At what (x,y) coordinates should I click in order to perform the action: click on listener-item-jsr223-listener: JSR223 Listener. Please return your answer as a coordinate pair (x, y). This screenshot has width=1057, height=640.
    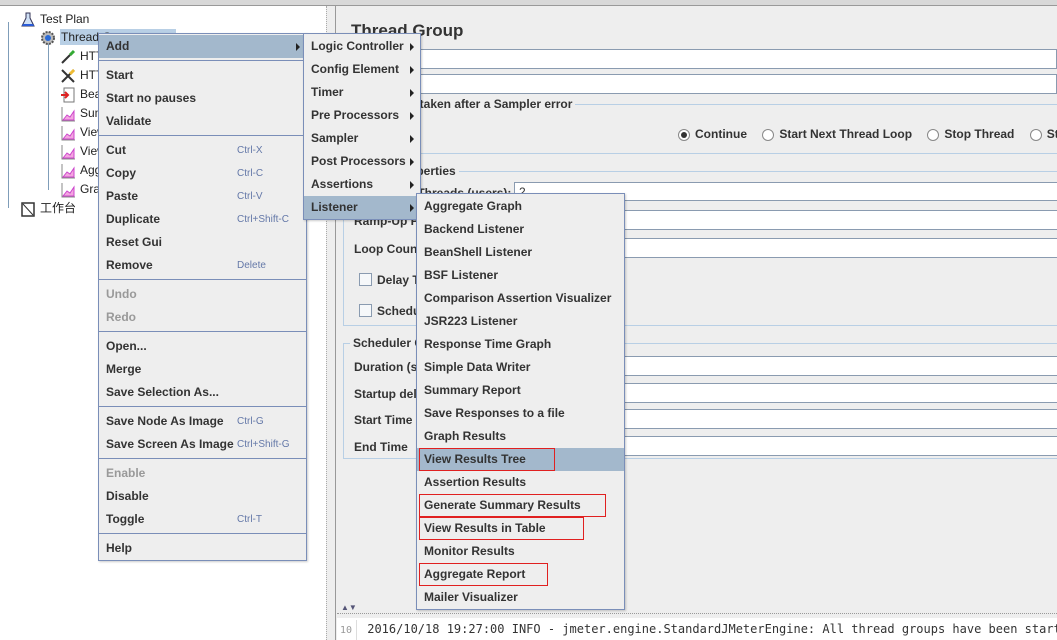
    Looking at the image, I should click on (520, 321).